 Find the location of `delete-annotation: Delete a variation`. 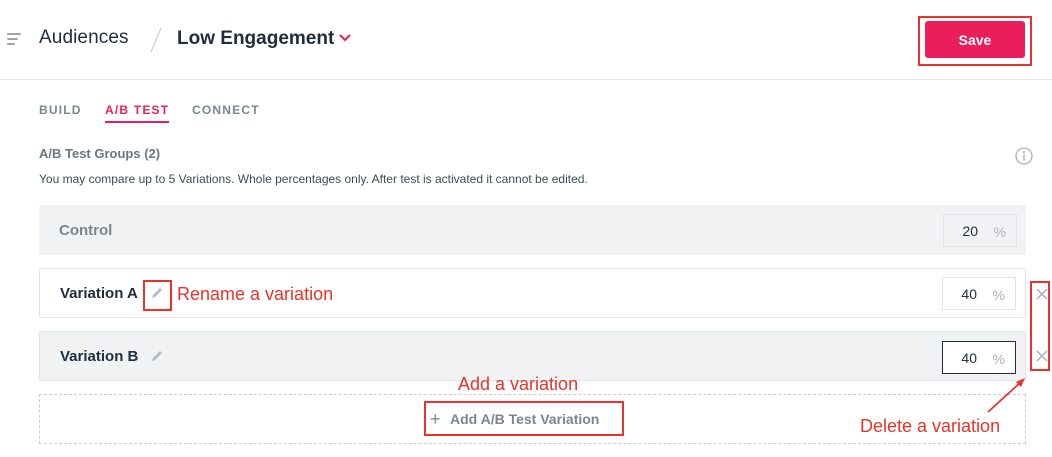

delete-annotation: Delete a variation is located at coordinates (930, 426).